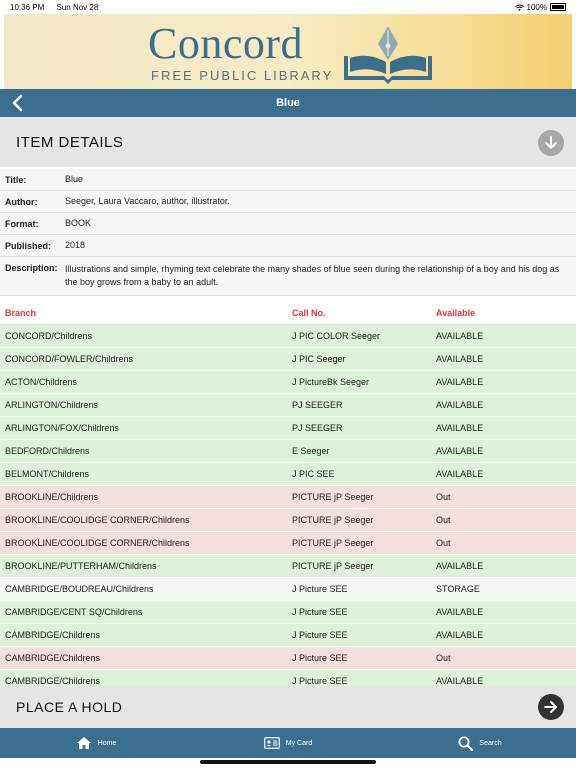  Describe the element at coordinates (69, 359) in the screenshot. I see `branch-cell: CONCORD/FOWLER/Childrens` at that location.